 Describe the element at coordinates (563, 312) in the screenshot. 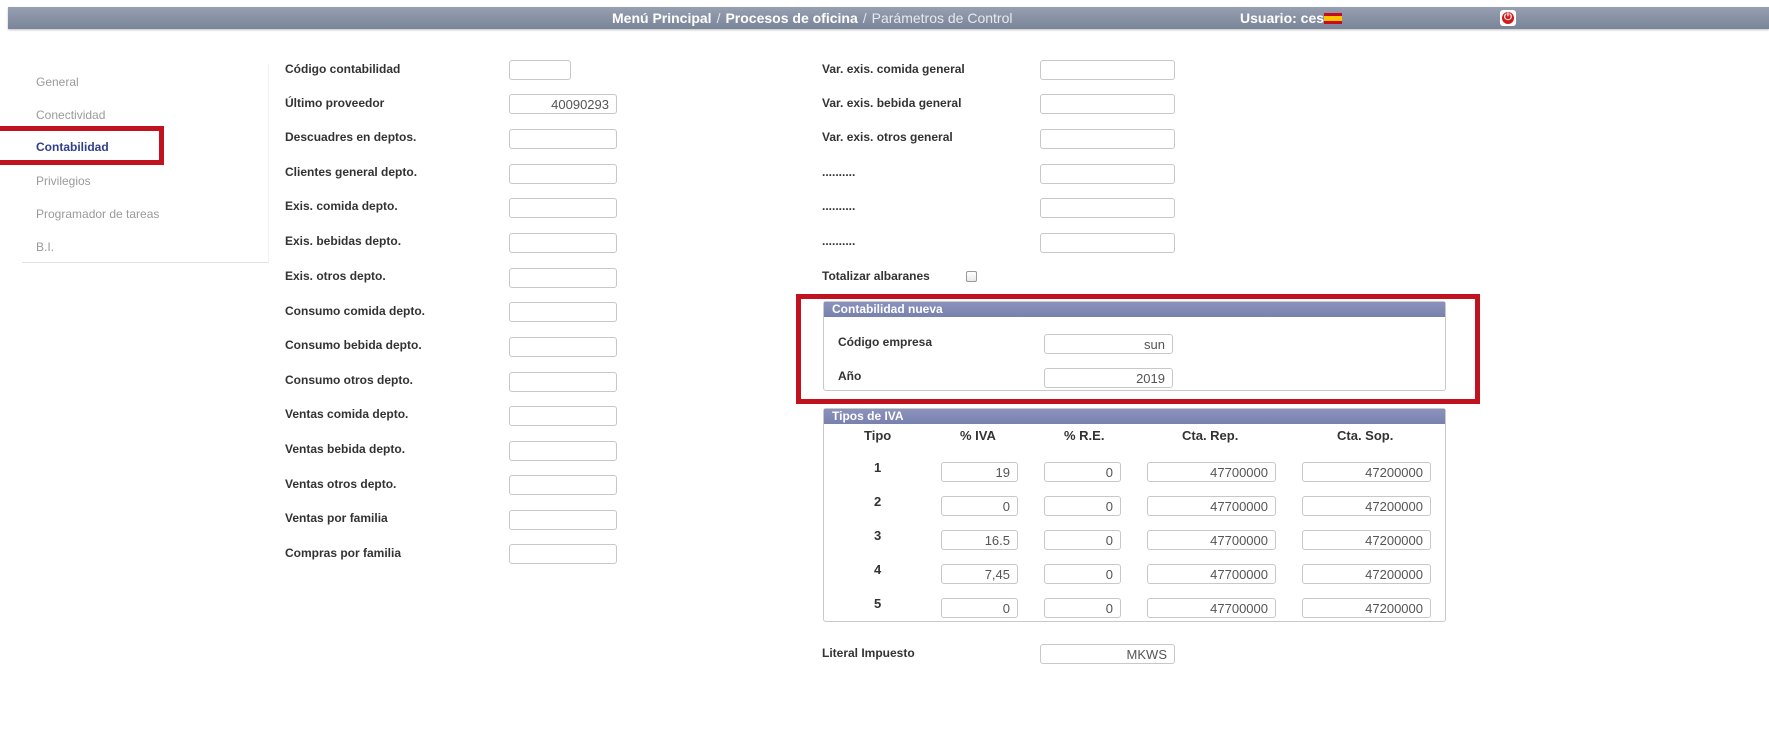

I see `consumo-comida-input` at that location.